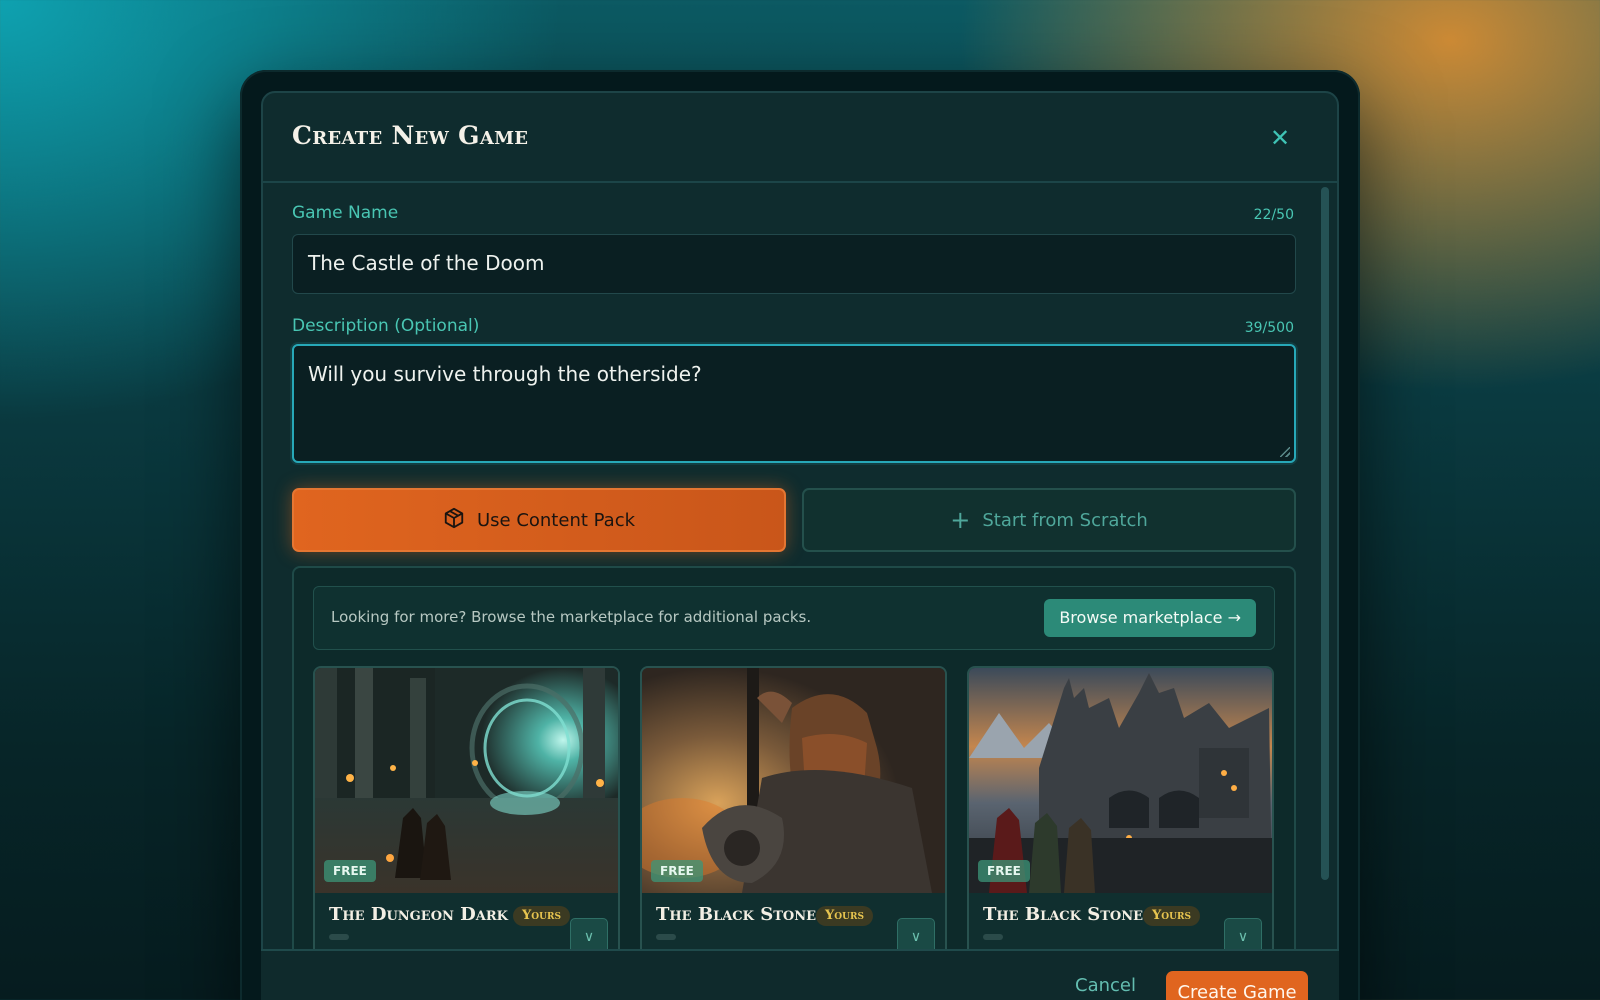 The image size is (1600, 1000). I want to click on dialog-title: Create New Game, so click(410, 135).